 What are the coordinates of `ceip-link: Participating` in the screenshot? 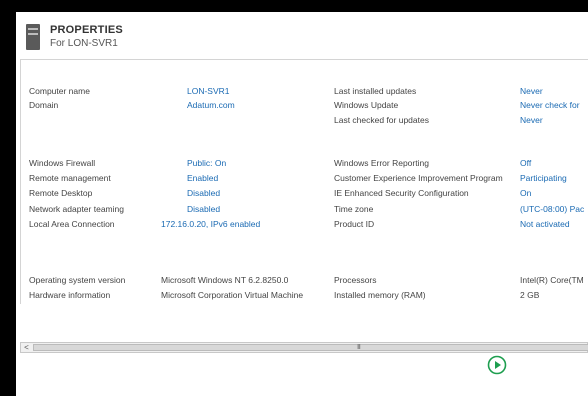 It's located at (543, 178).